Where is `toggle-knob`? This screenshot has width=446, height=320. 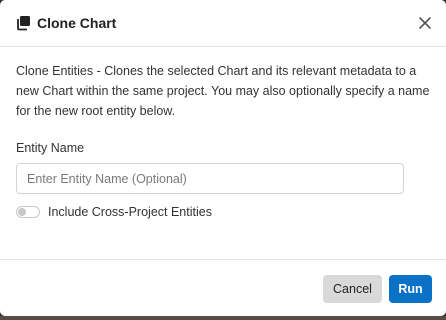 toggle-knob is located at coordinates (22, 212).